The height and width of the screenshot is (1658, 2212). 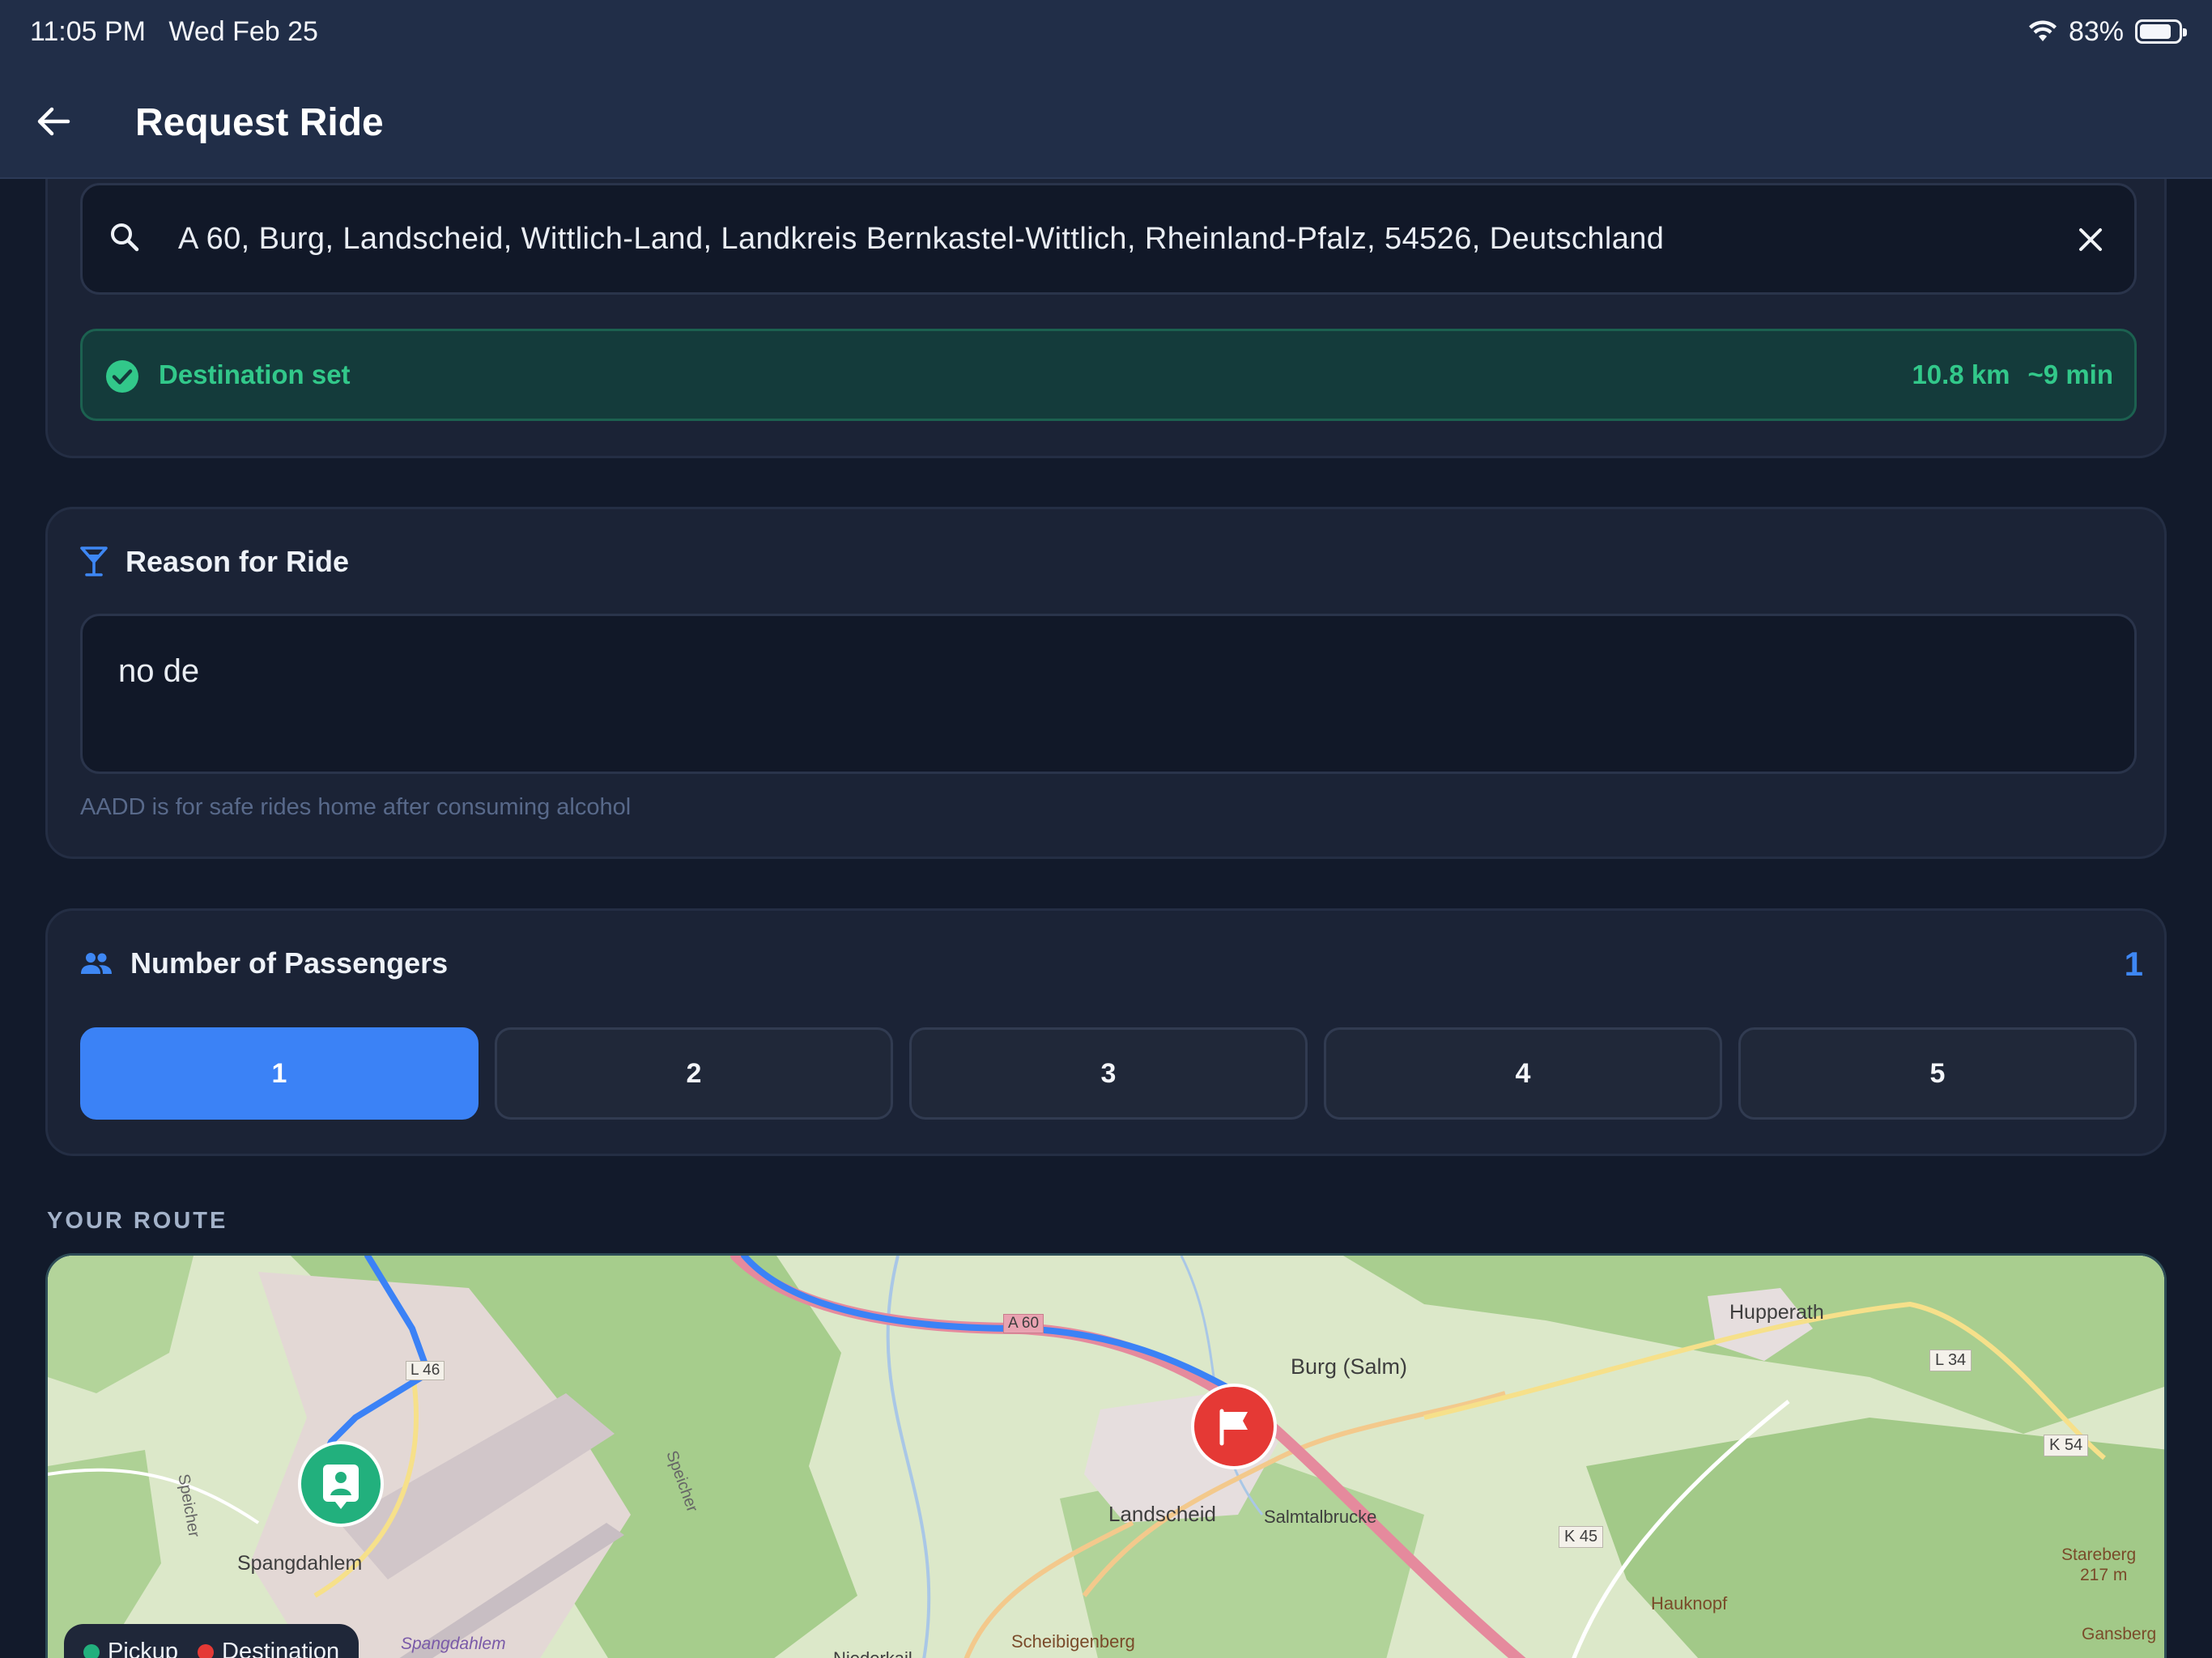 What do you see at coordinates (694, 1073) in the screenshot?
I see `passenger-option-2: 2` at bounding box center [694, 1073].